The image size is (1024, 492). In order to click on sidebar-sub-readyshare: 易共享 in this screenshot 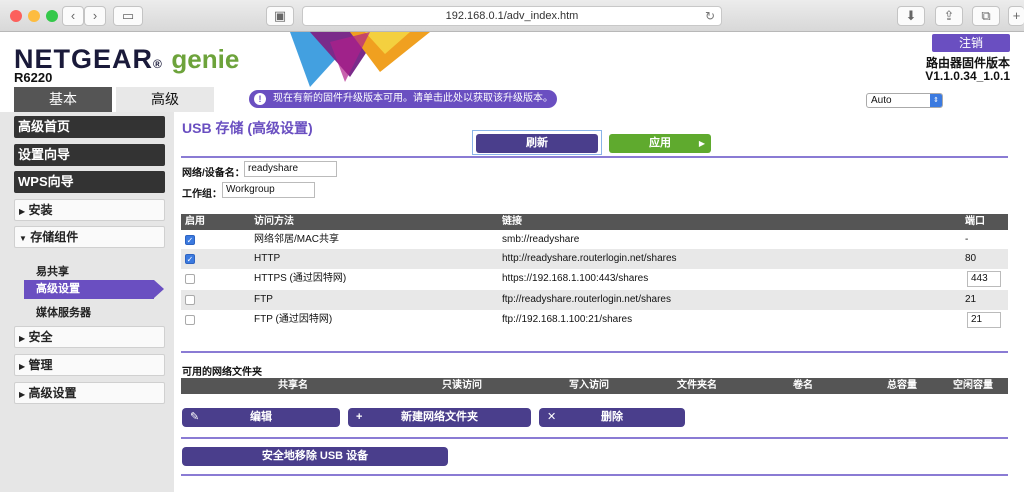, I will do `click(52, 271)`.